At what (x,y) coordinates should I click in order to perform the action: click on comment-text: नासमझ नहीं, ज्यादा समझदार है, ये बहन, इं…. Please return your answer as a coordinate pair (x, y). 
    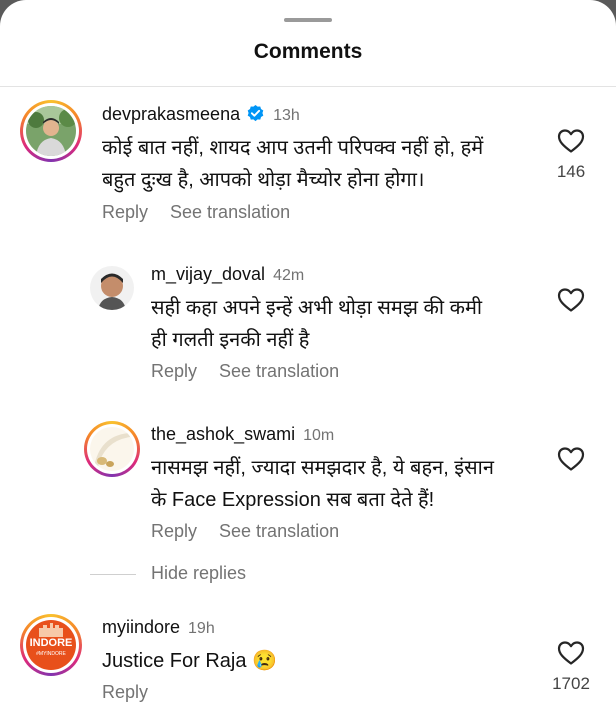
    Looking at the image, I should click on (322, 484).